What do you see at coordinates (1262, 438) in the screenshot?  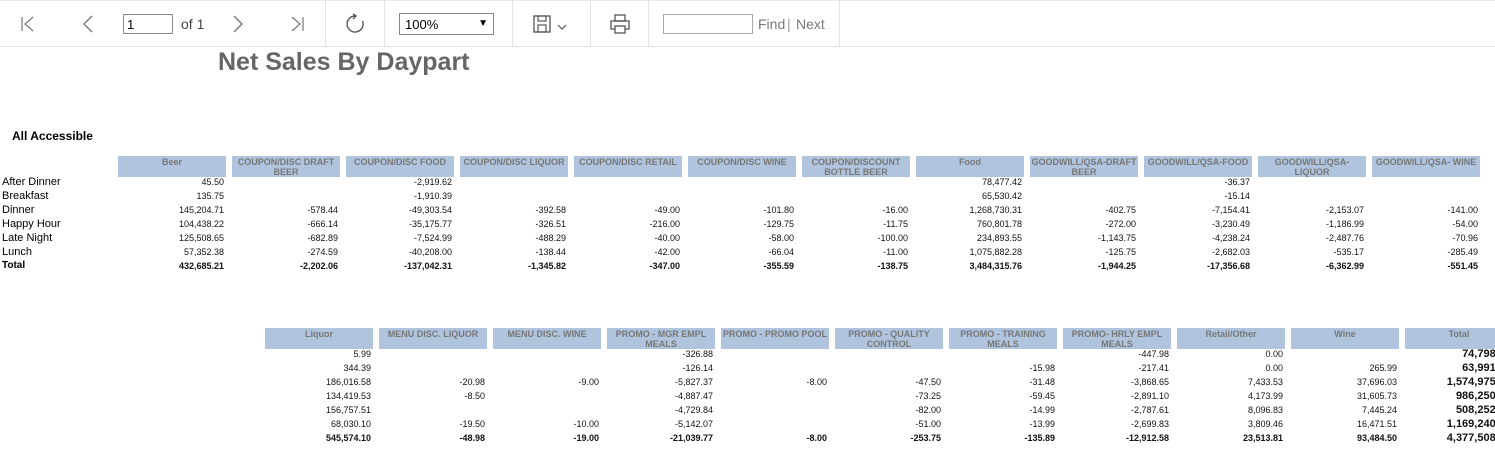 I see `table-cell: 23,513.81` at bounding box center [1262, 438].